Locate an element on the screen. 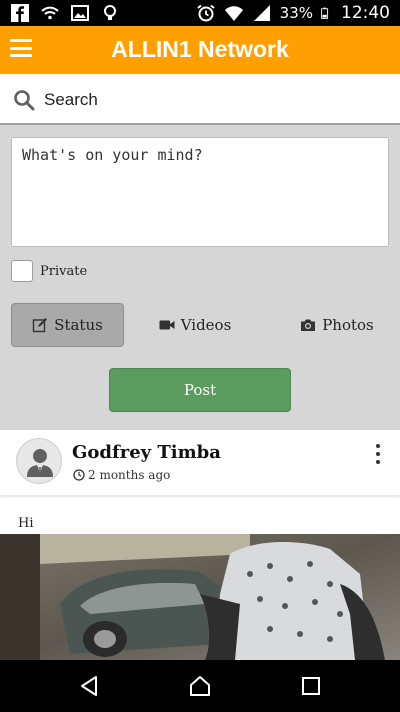 The height and width of the screenshot is (712, 400). private-option: Private is located at coordinates (49, 271).